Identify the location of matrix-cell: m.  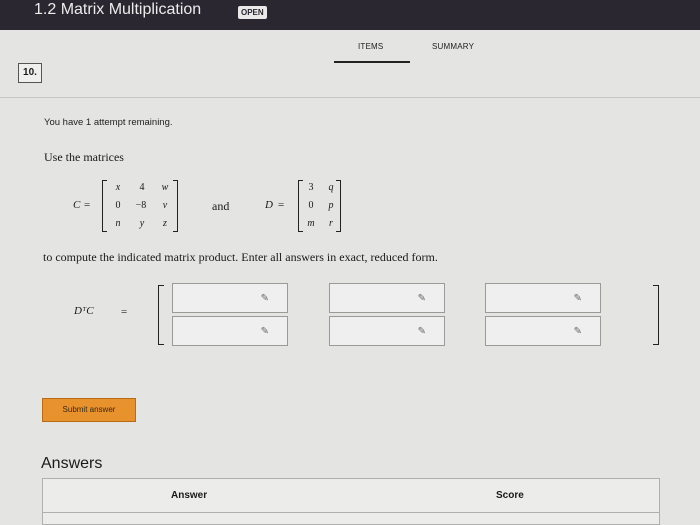
(311, 223).